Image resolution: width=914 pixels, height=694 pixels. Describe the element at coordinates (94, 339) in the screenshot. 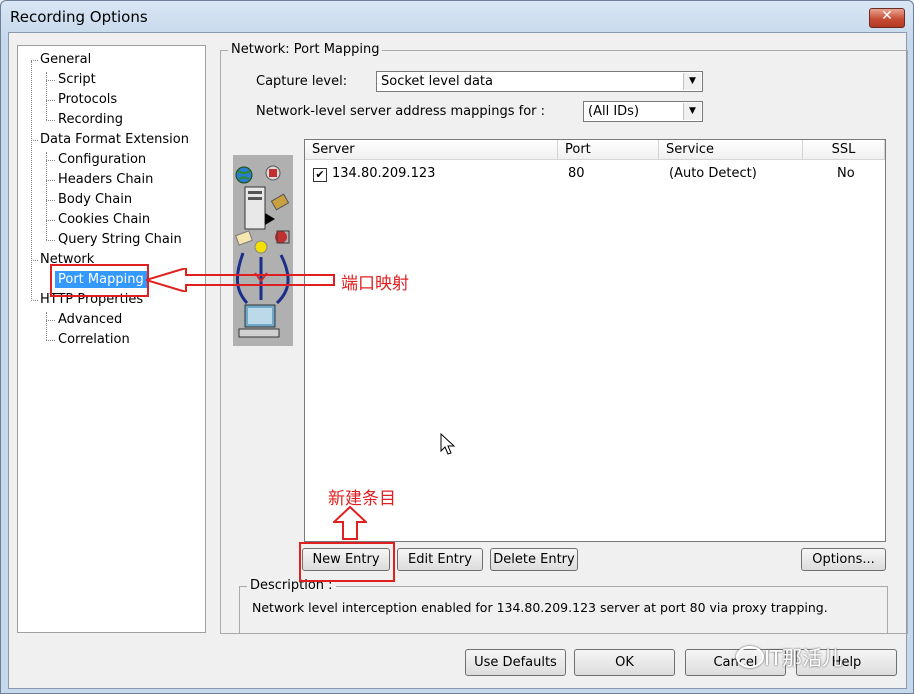

I see `tree-item-correlation: Correlation` at that location.